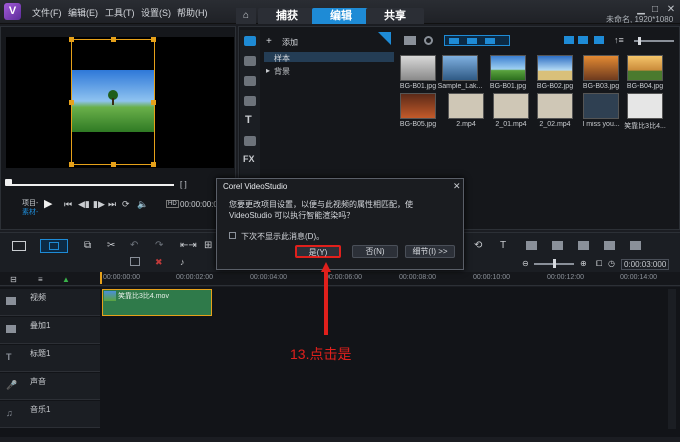 The height and width of the screenshot is (442, 680). I want to click on pan-zoom-icon, so click(609, 245).